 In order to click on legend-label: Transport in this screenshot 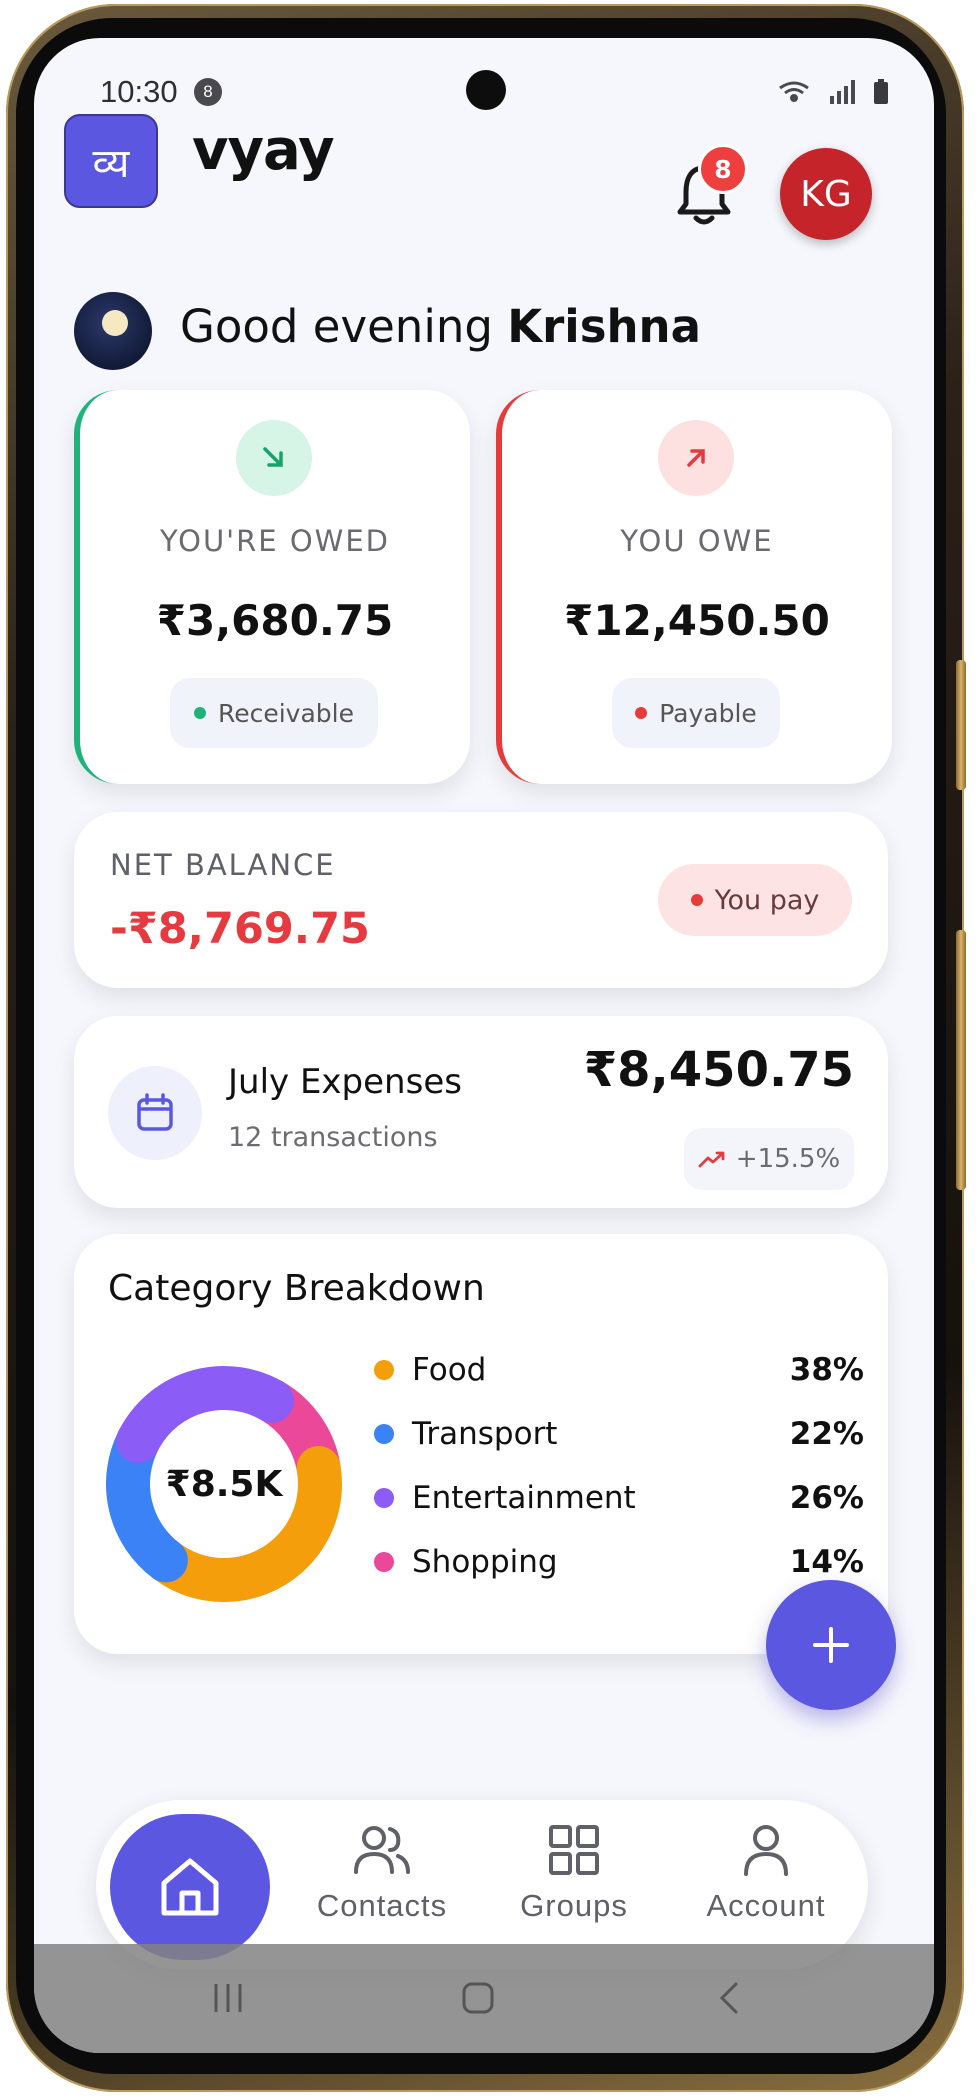, I will do `click(485, 1434)`.